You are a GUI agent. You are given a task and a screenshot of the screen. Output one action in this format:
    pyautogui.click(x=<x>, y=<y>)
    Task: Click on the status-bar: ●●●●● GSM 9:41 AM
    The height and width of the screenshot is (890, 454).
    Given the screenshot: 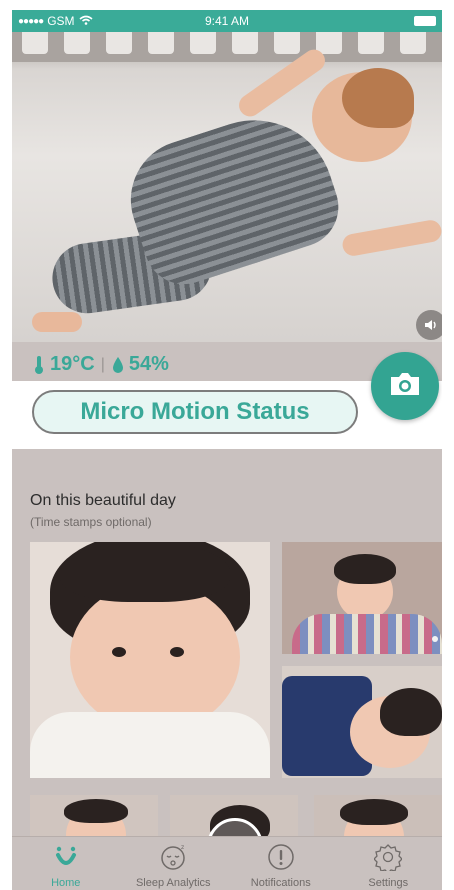 What is the action you would take?
    pyautogui.click(x=227, y=21)
    